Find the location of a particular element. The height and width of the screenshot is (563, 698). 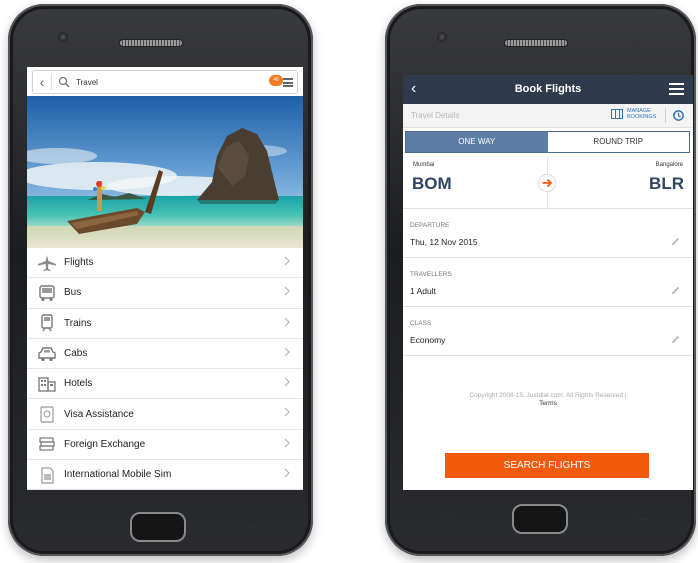

history-icon is located at coordinates (678, 115).